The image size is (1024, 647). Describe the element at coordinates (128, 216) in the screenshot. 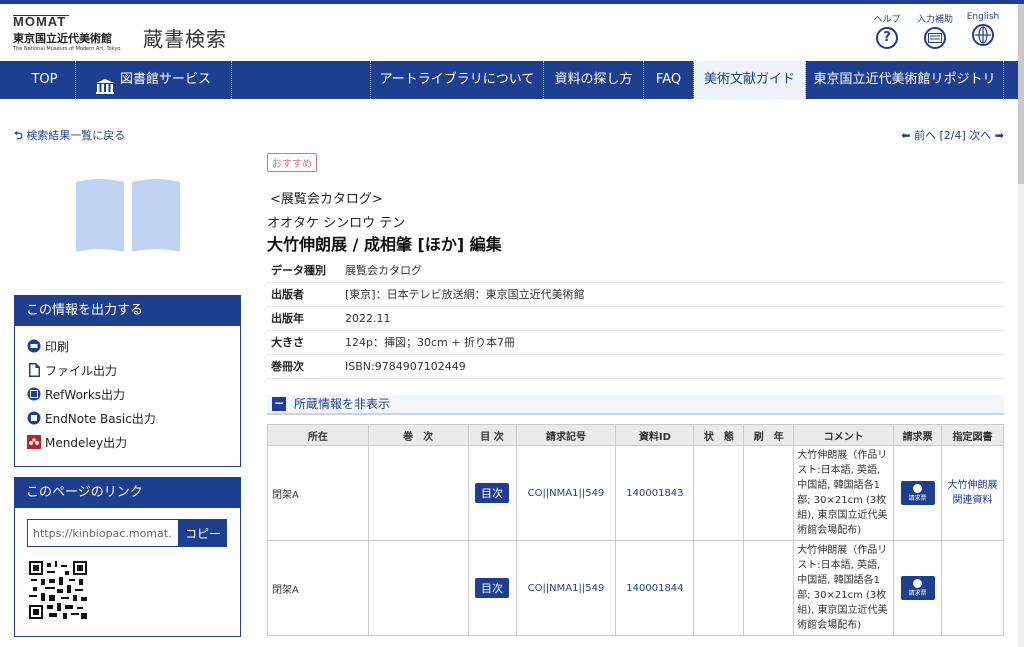

I see `book-cover-icon` at that location.